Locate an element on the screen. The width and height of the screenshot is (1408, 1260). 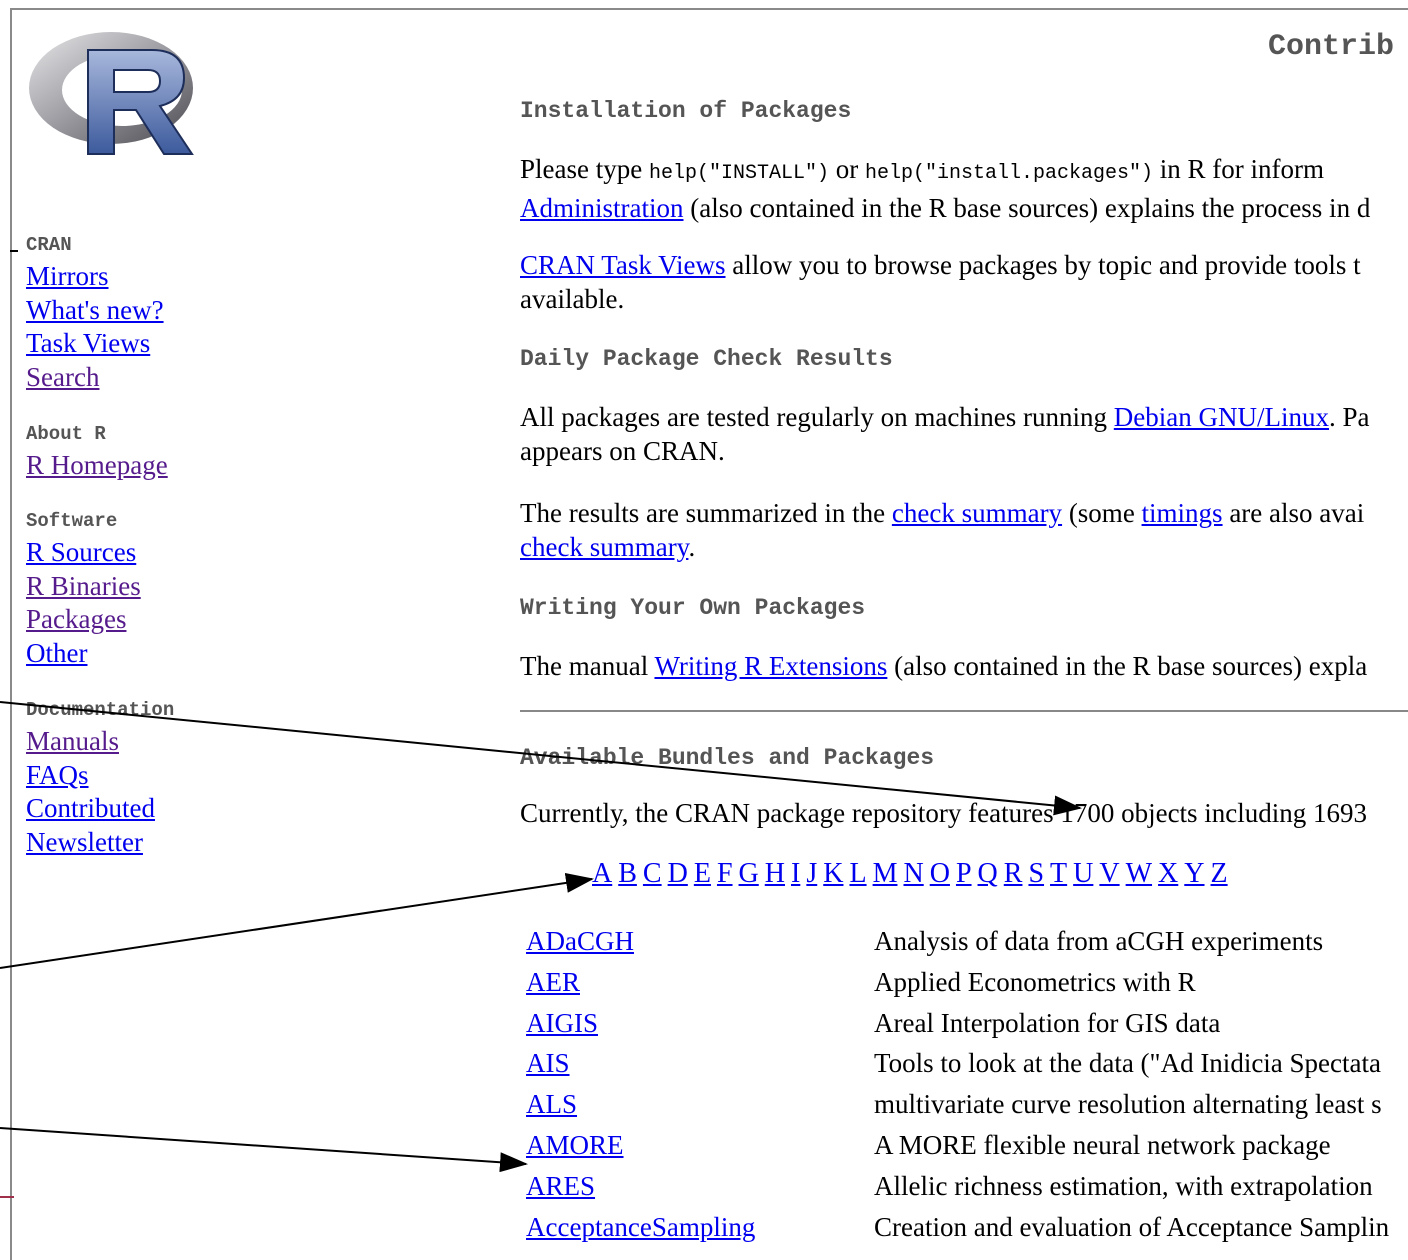
sidebar-item-mirrors: Mirrors is located at coordinates (95, 277).